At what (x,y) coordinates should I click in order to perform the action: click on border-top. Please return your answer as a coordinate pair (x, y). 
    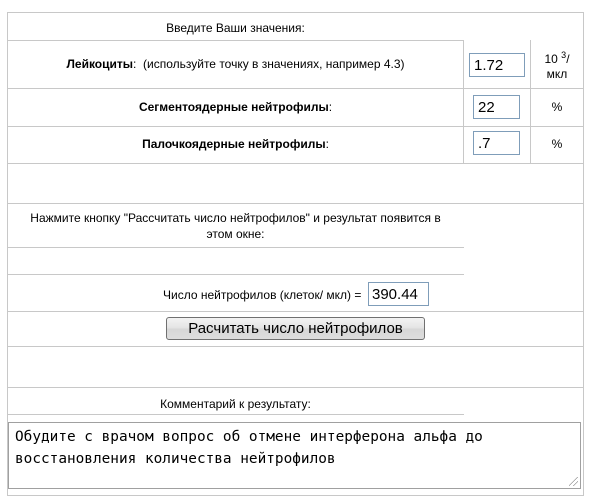
    Looking at the image, I should click on (295, 12).